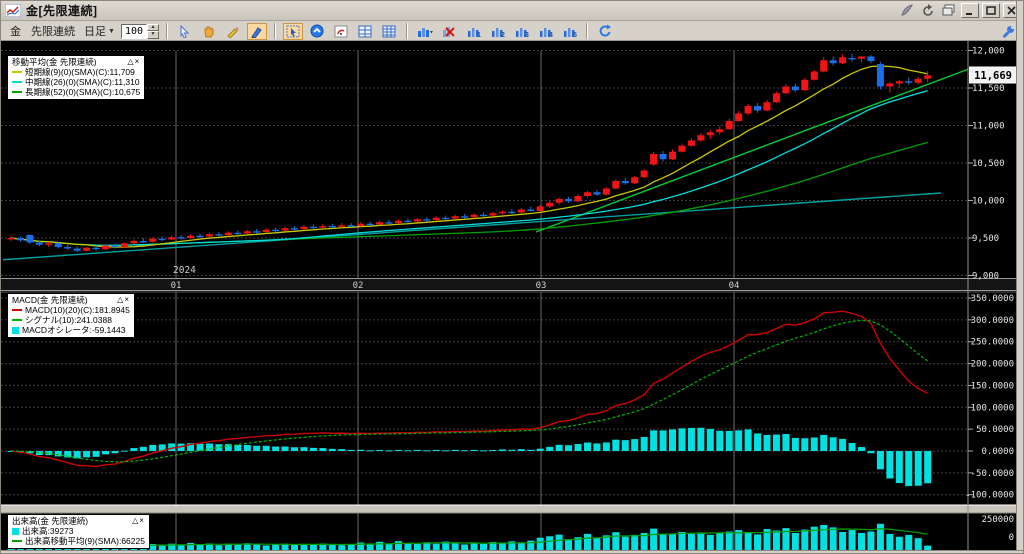  I want to click on maximize-button, so click(991, 10).